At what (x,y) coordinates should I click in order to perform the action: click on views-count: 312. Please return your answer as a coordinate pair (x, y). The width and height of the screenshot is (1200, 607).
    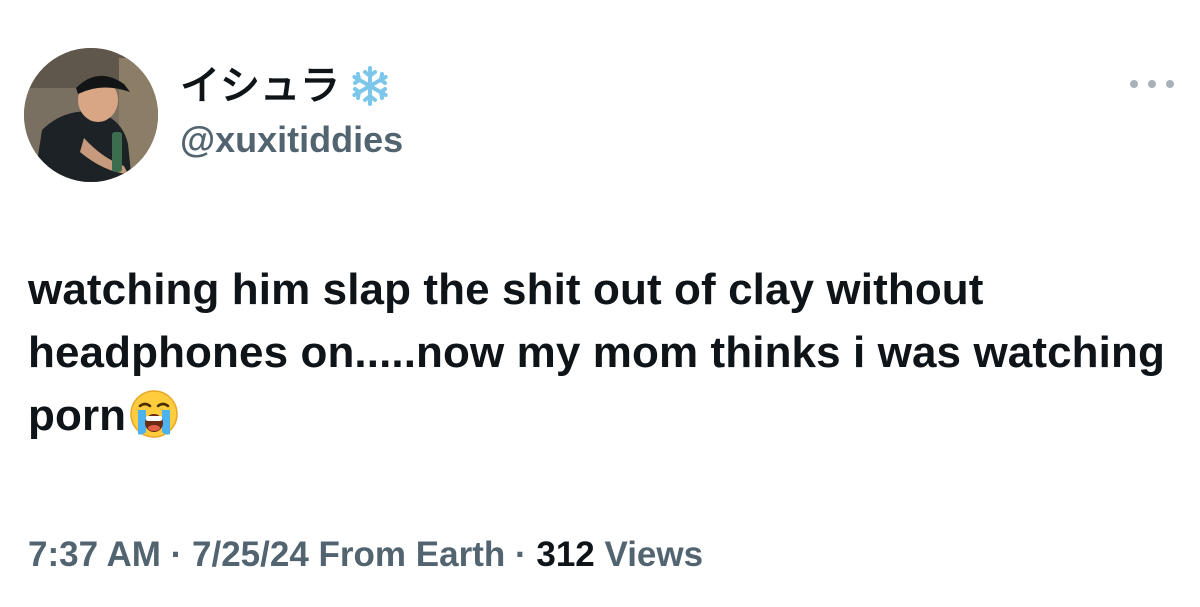
    Looking at the image, I should click on (565, 554).